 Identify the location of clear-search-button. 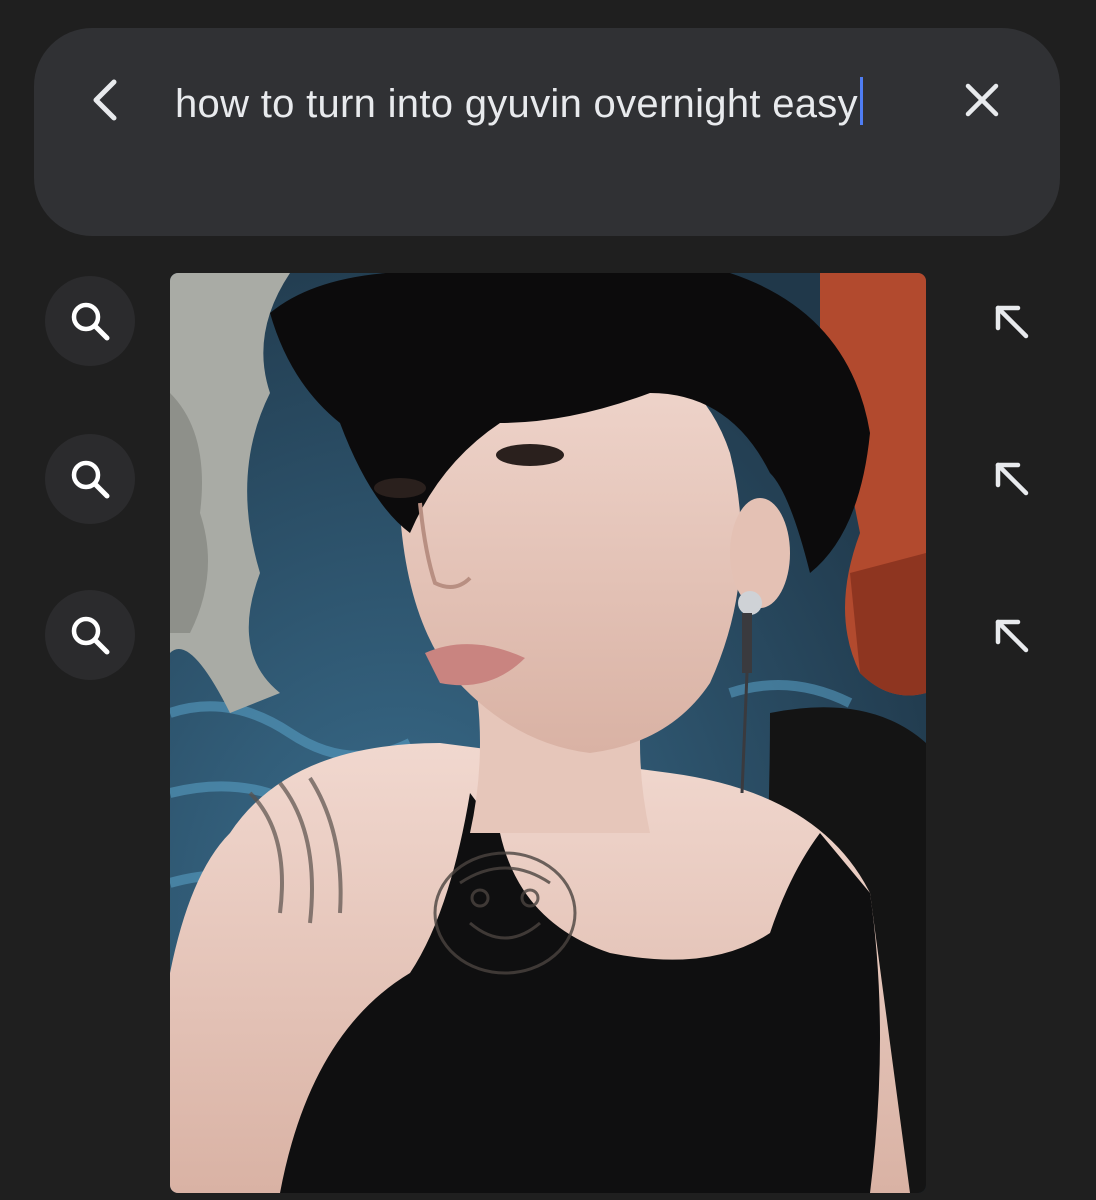
(982, 100).